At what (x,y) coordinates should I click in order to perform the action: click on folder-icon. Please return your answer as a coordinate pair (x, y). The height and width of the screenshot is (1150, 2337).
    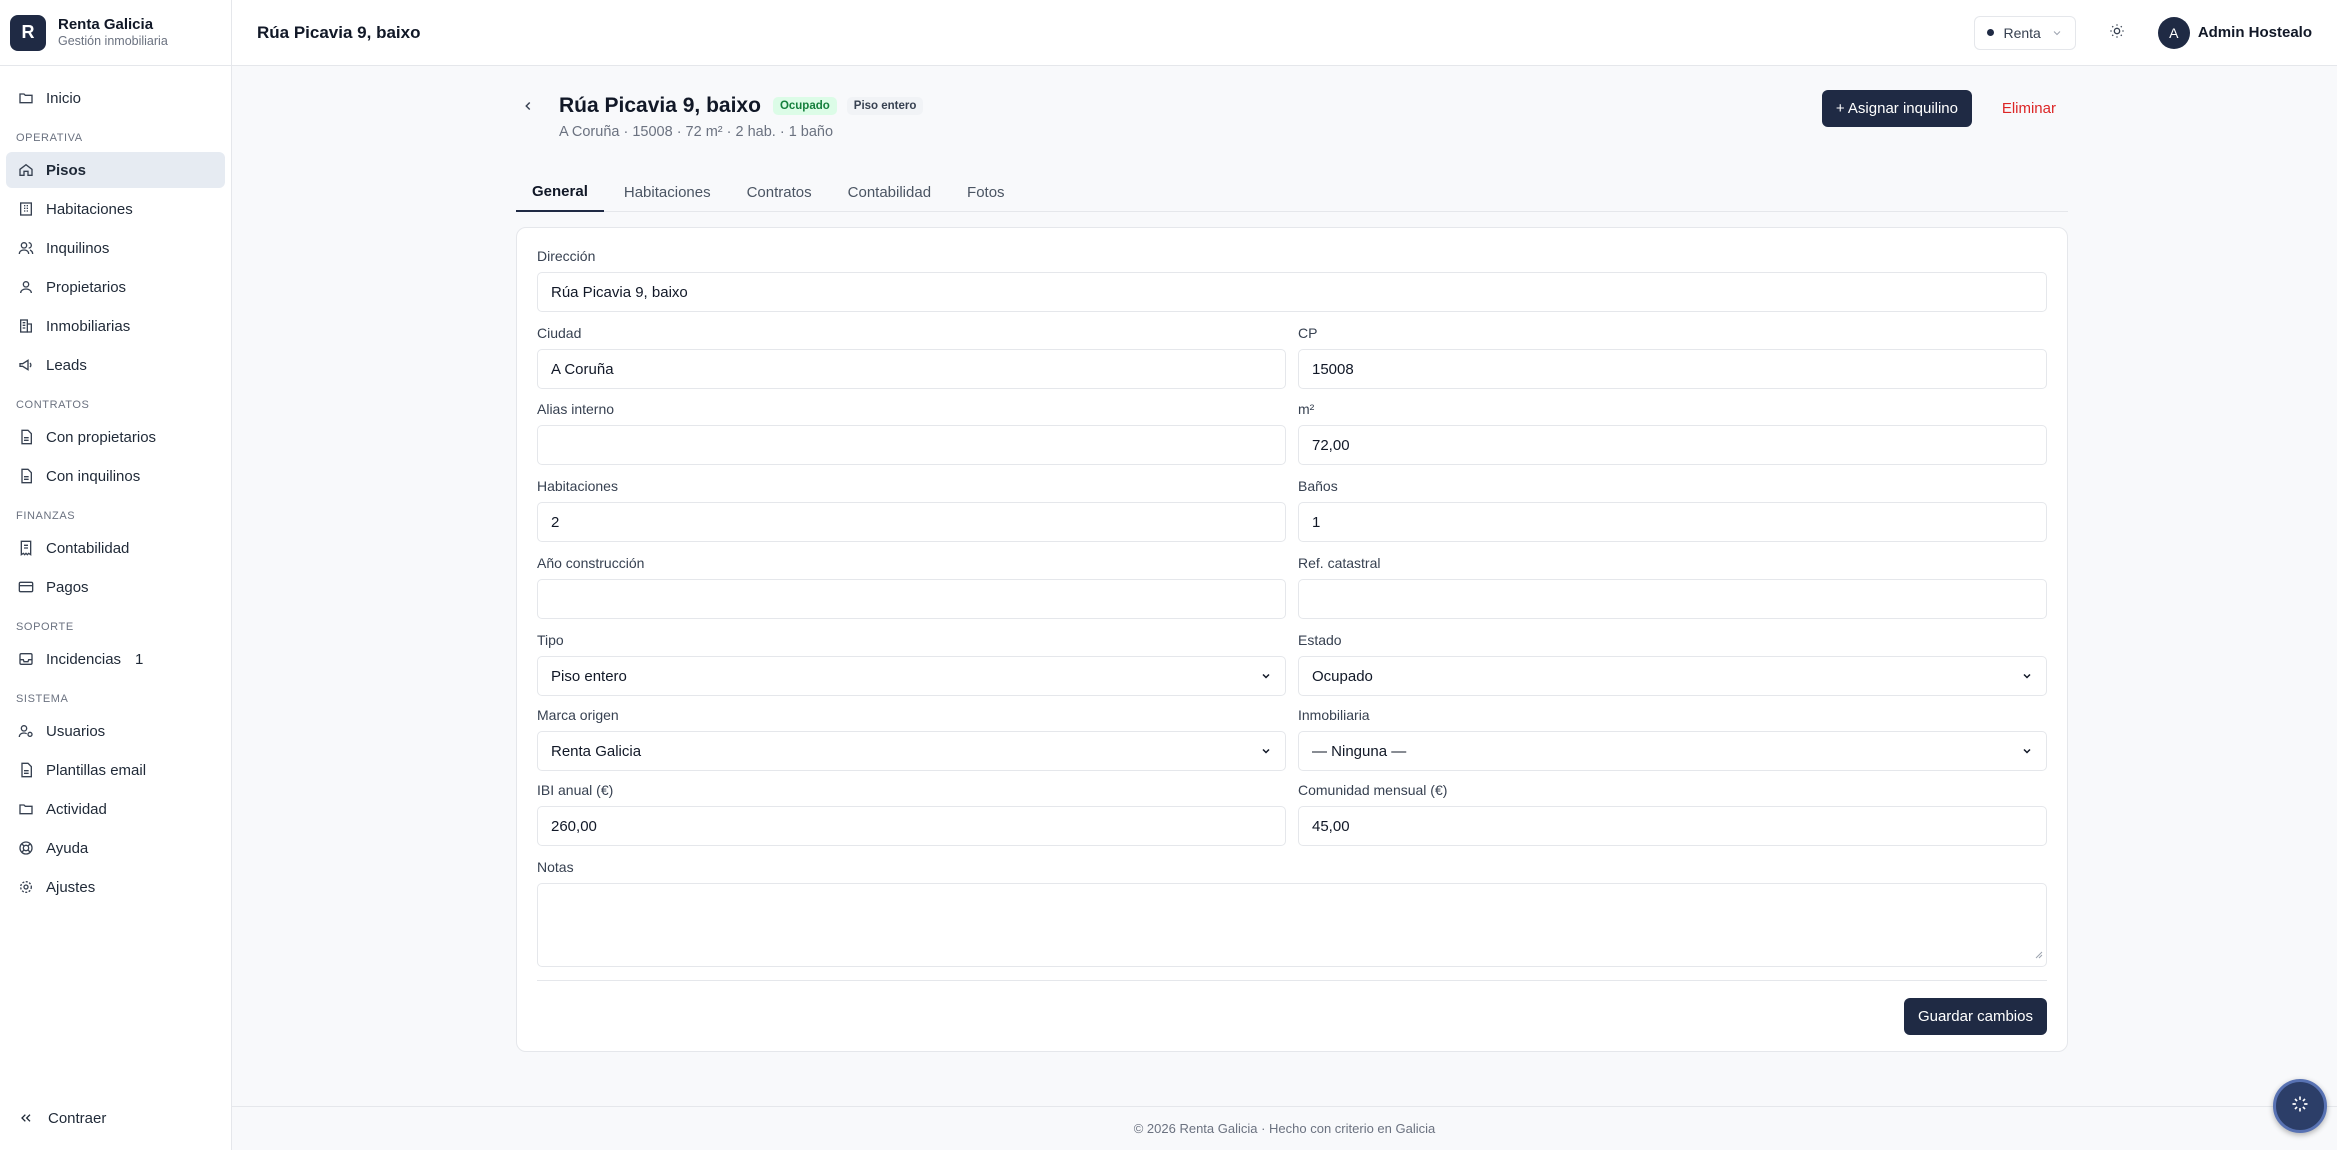
    Looking at the image, I should click on (26, 809).